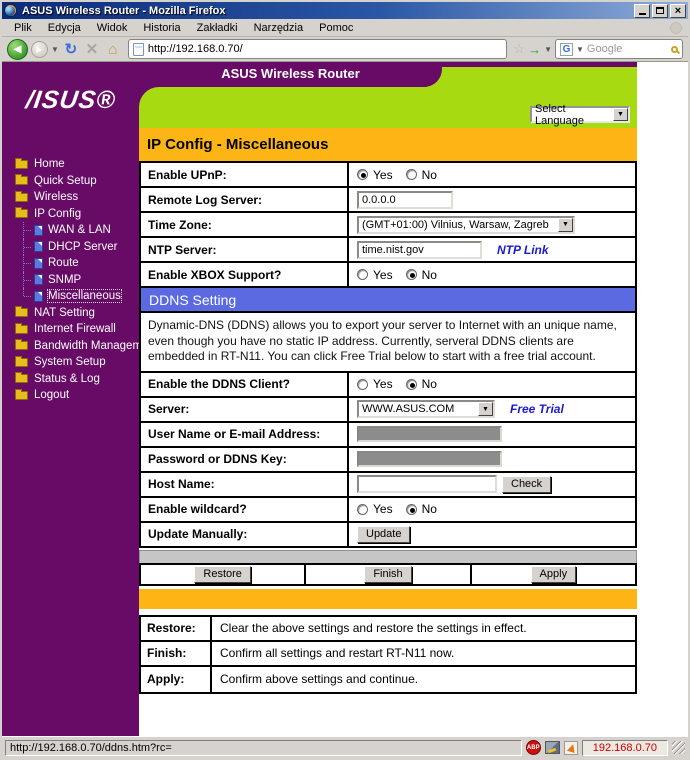  I want to click on row-value, so click(492, 459).